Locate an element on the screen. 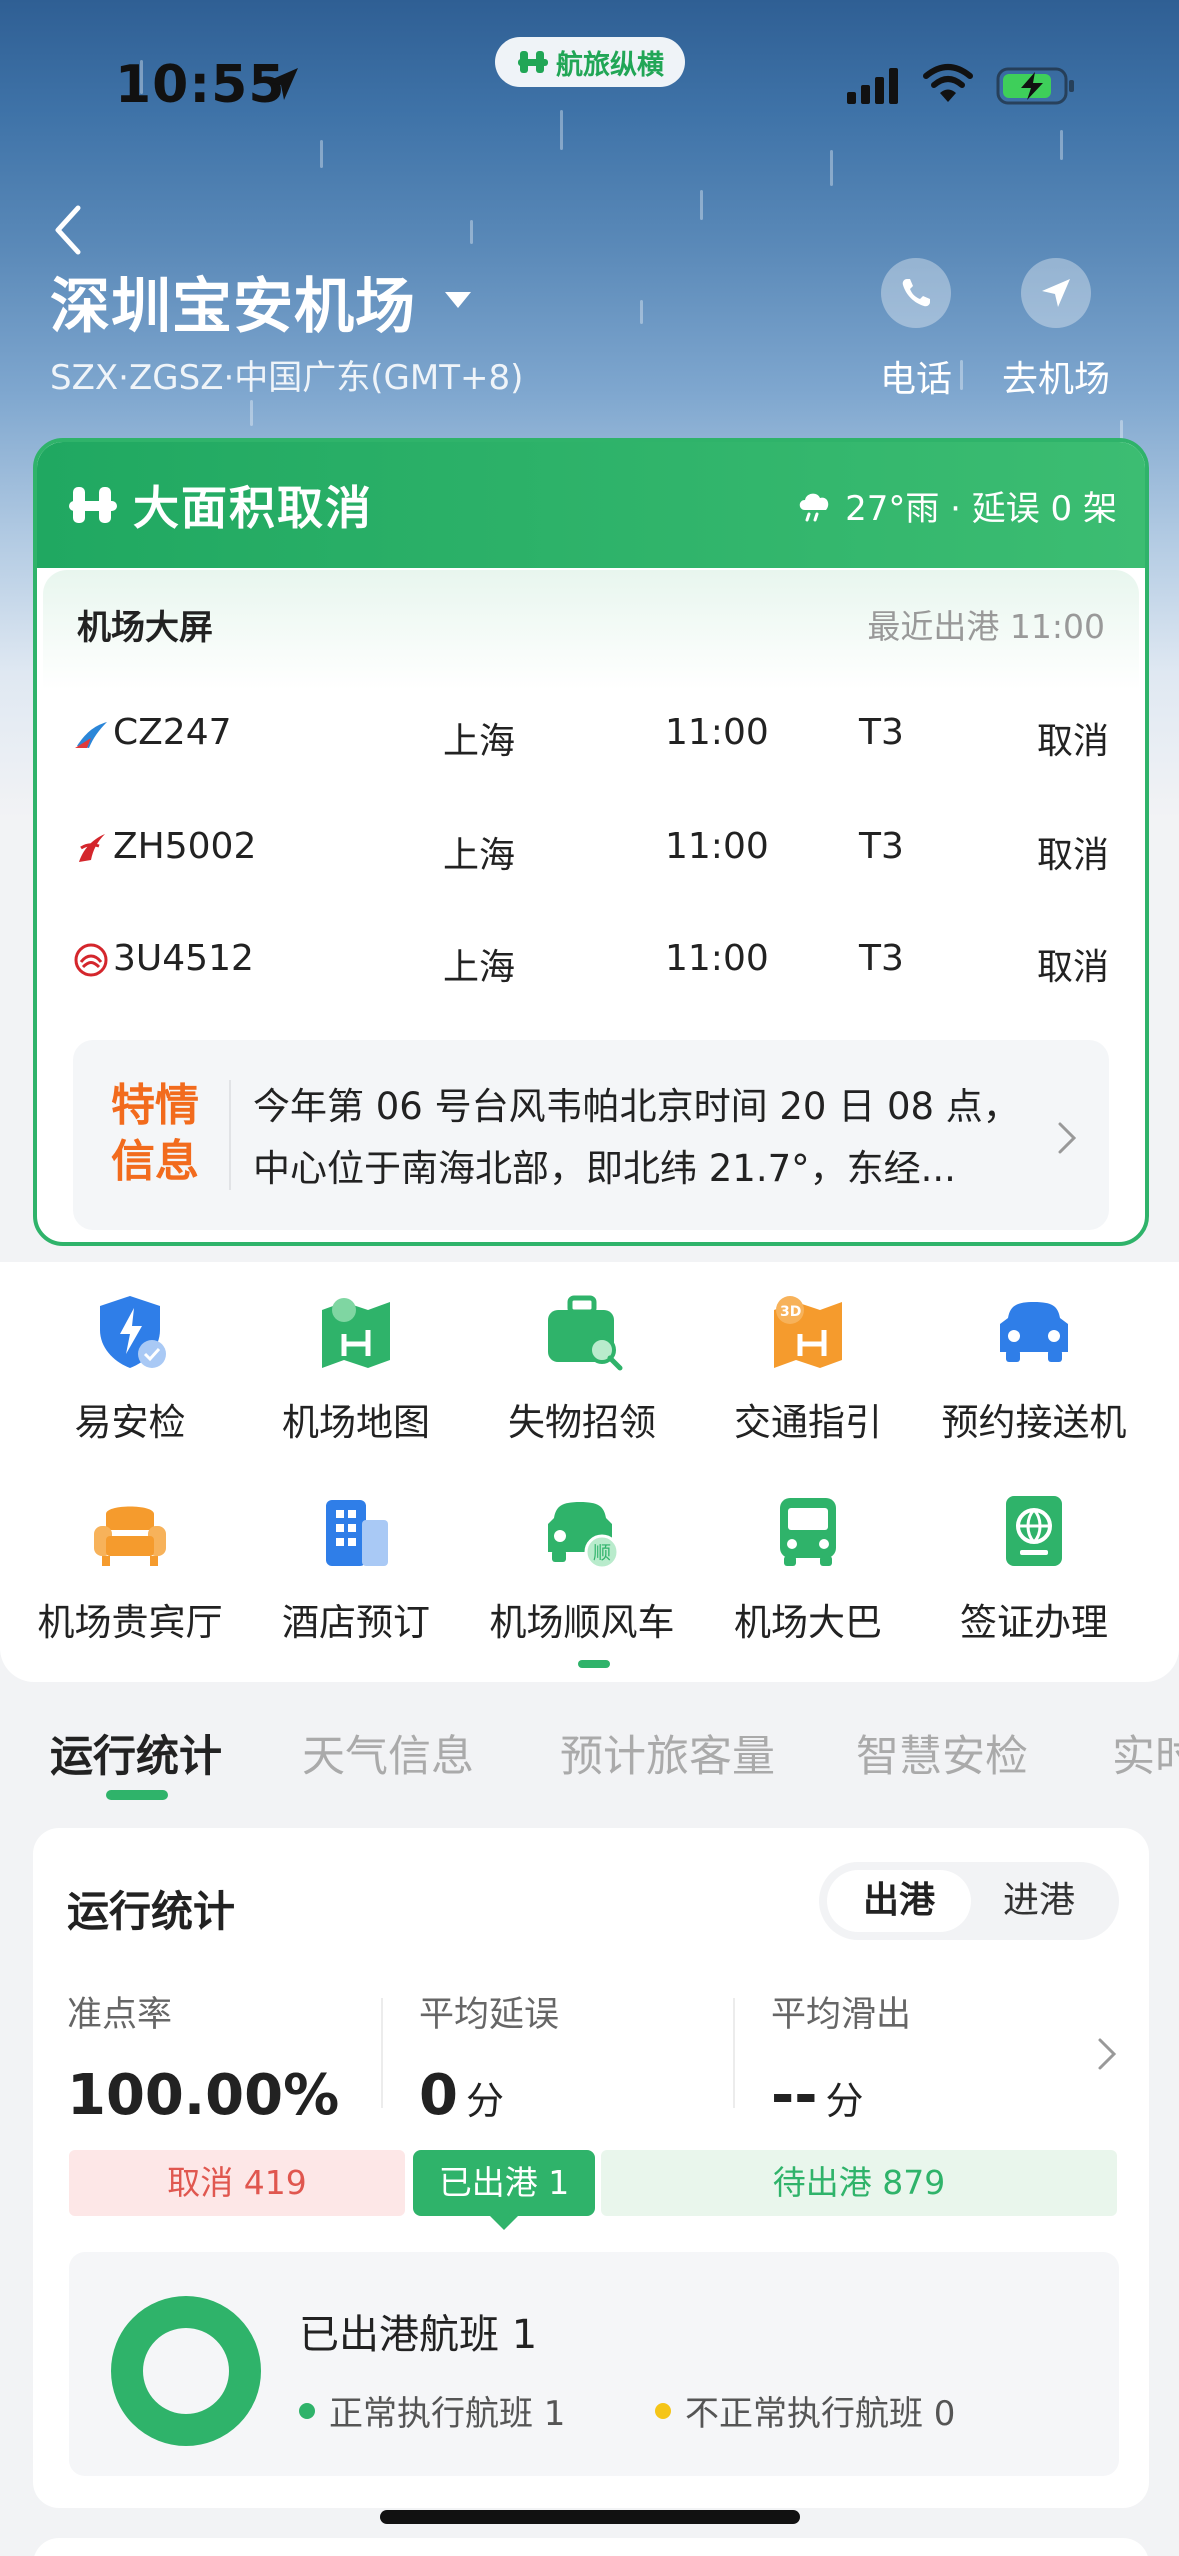 The image size is (1179, 2556). service-traffic-guide: 3D 交通指引 is located at coordinates (808, 1368).